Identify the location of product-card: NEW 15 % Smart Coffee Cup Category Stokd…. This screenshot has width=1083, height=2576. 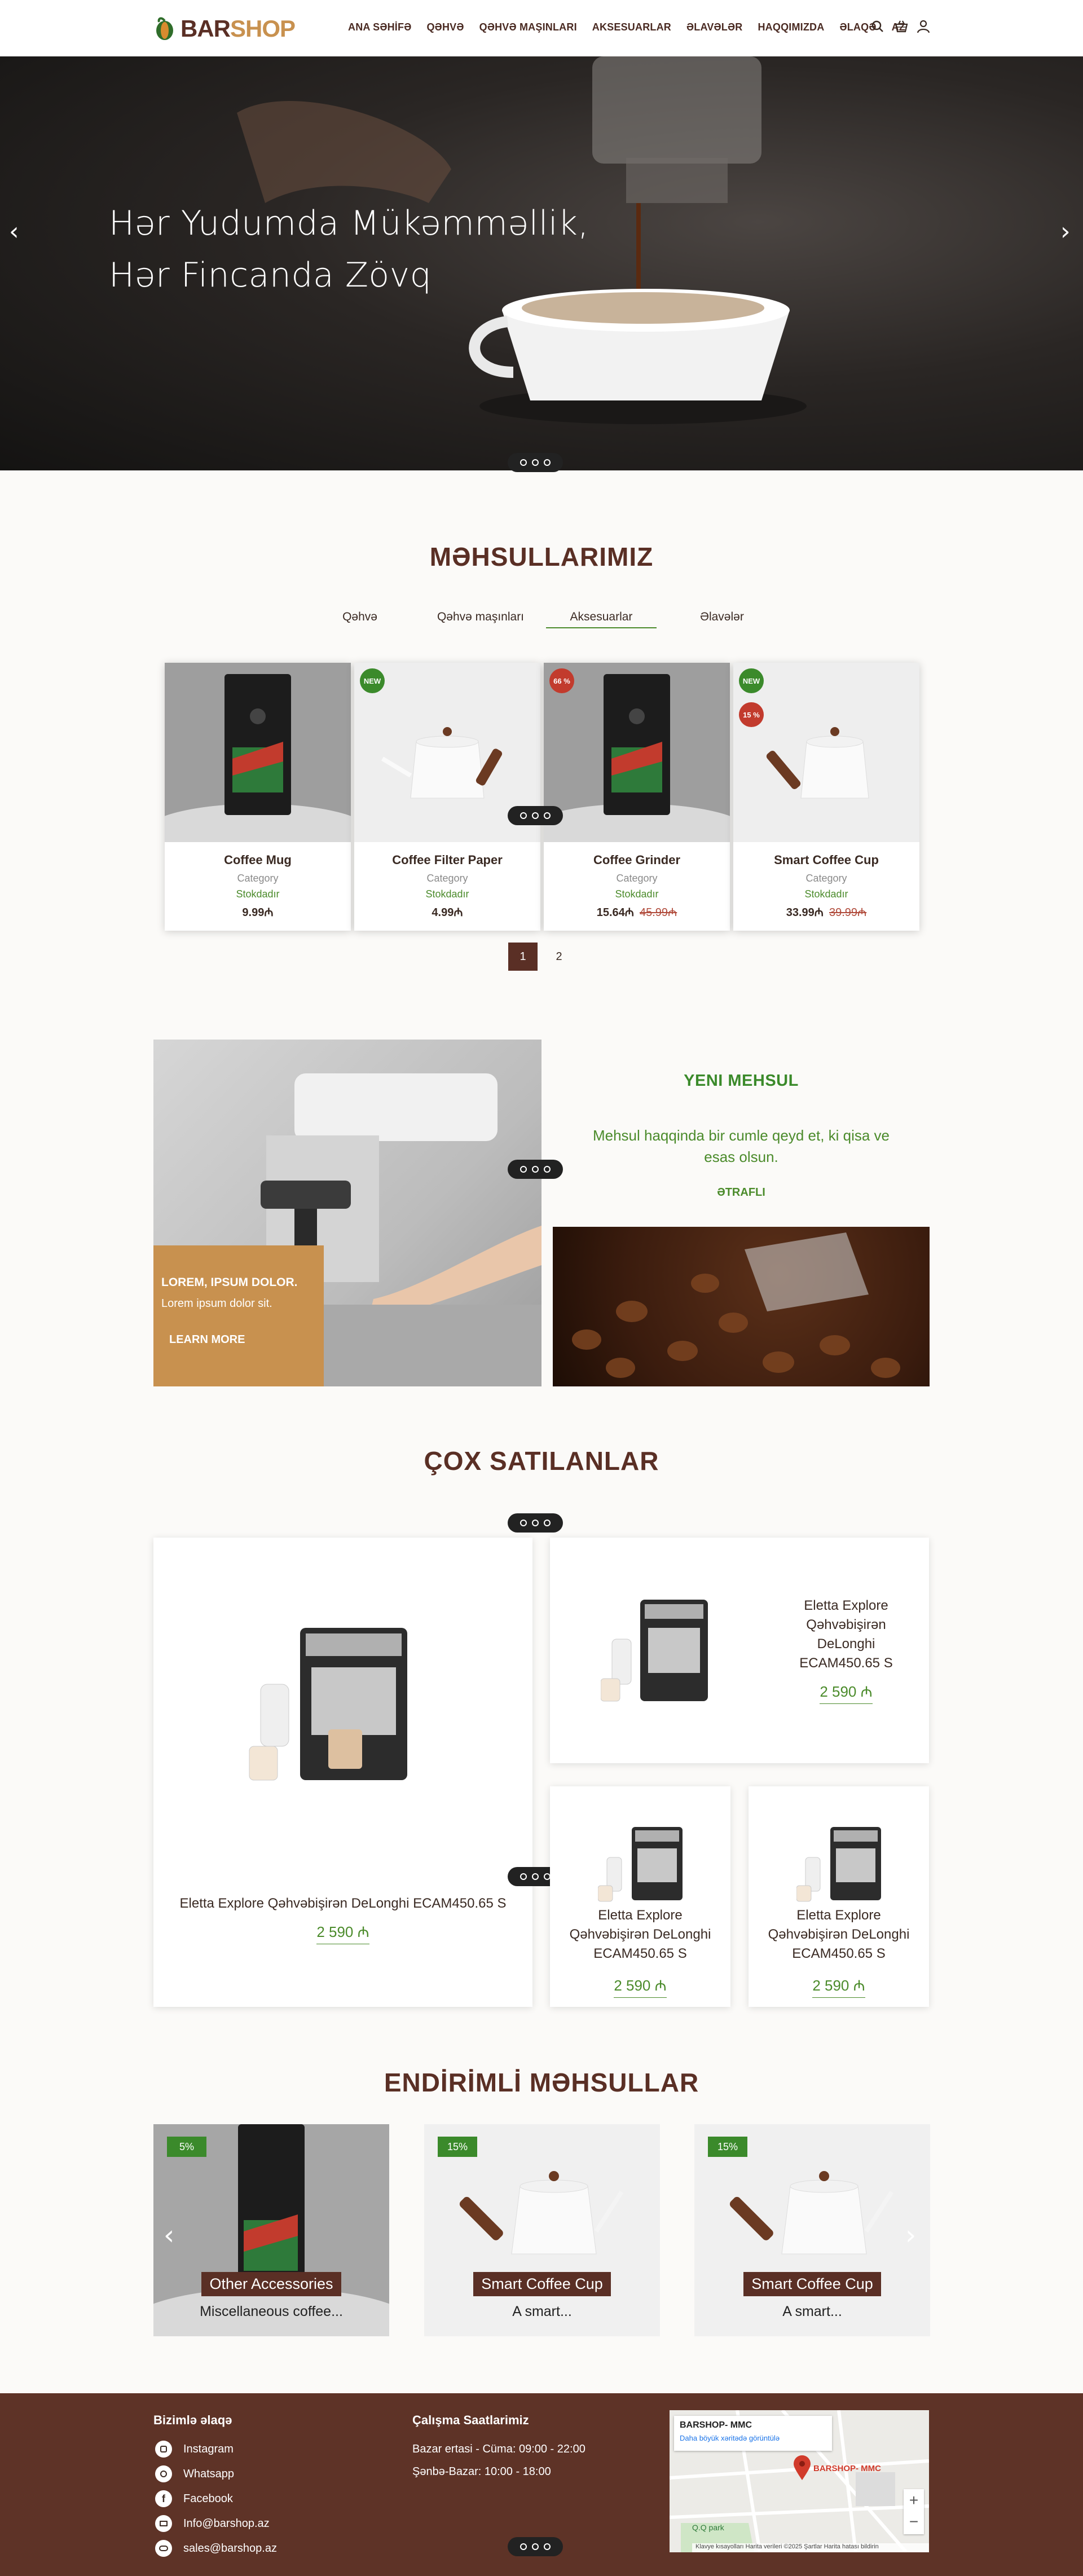
(826, 797).